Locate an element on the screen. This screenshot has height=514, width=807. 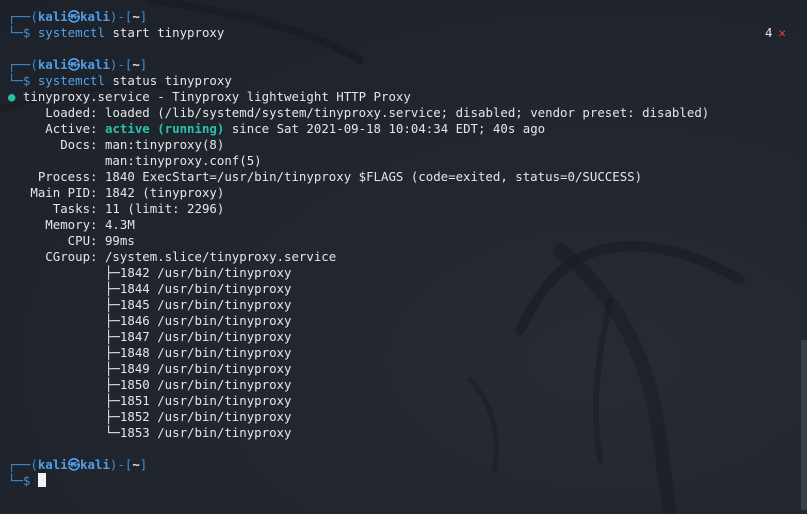
tasks-line: Tasks: 11 (limit: 2296) is located at coordinates (116, 208).